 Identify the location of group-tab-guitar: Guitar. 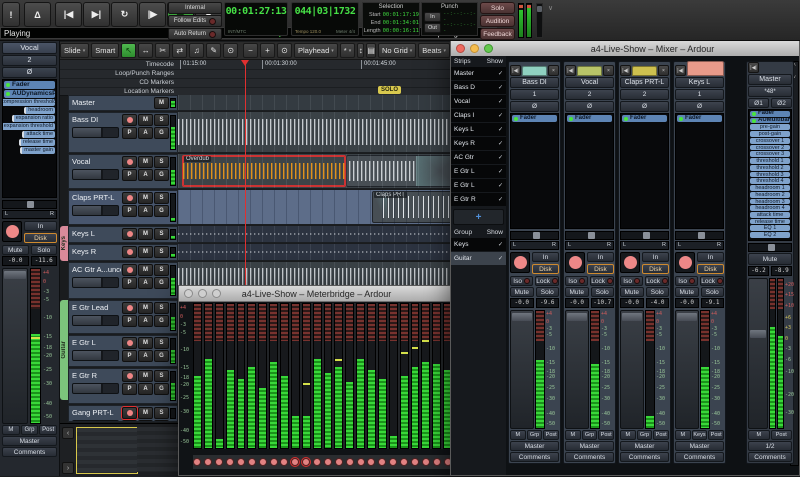
(64, 350).